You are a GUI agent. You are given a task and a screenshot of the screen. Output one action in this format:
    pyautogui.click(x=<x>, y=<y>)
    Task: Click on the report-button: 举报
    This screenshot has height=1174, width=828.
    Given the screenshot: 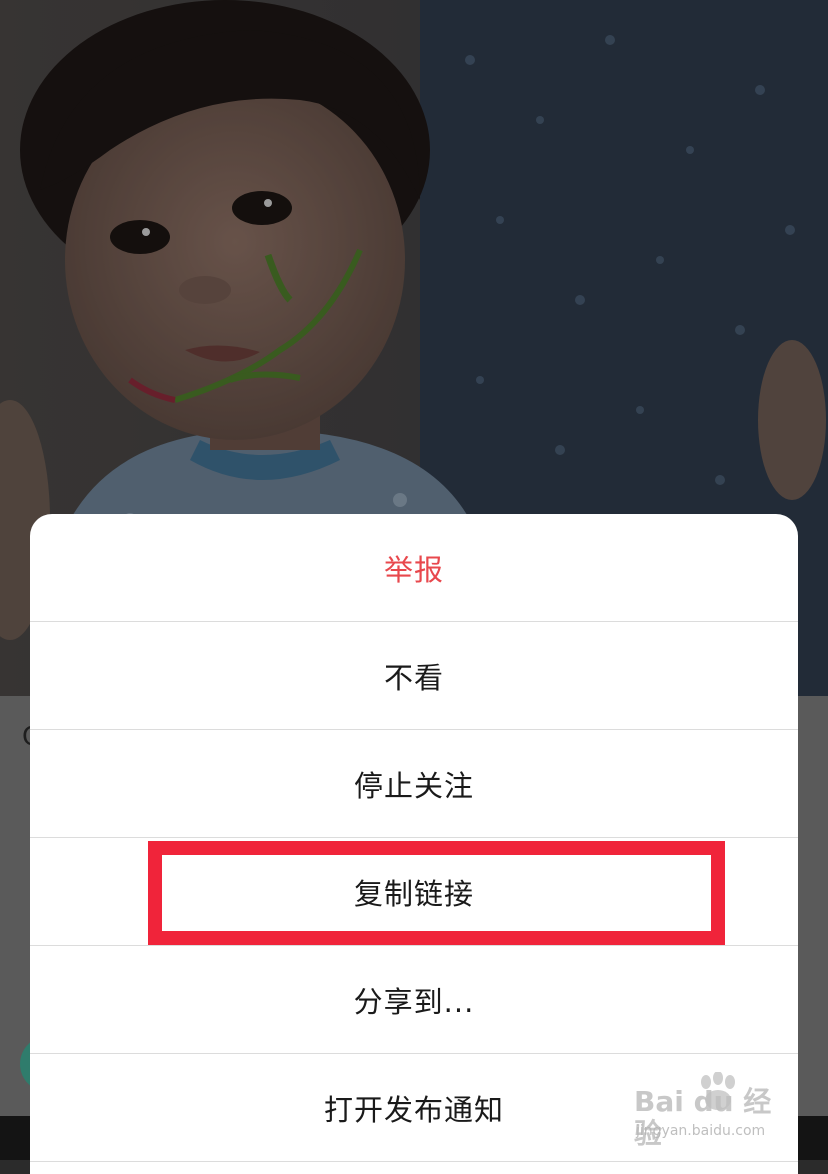 What is the action you would take?
    pyautogui.click(x=414, y=568)
    